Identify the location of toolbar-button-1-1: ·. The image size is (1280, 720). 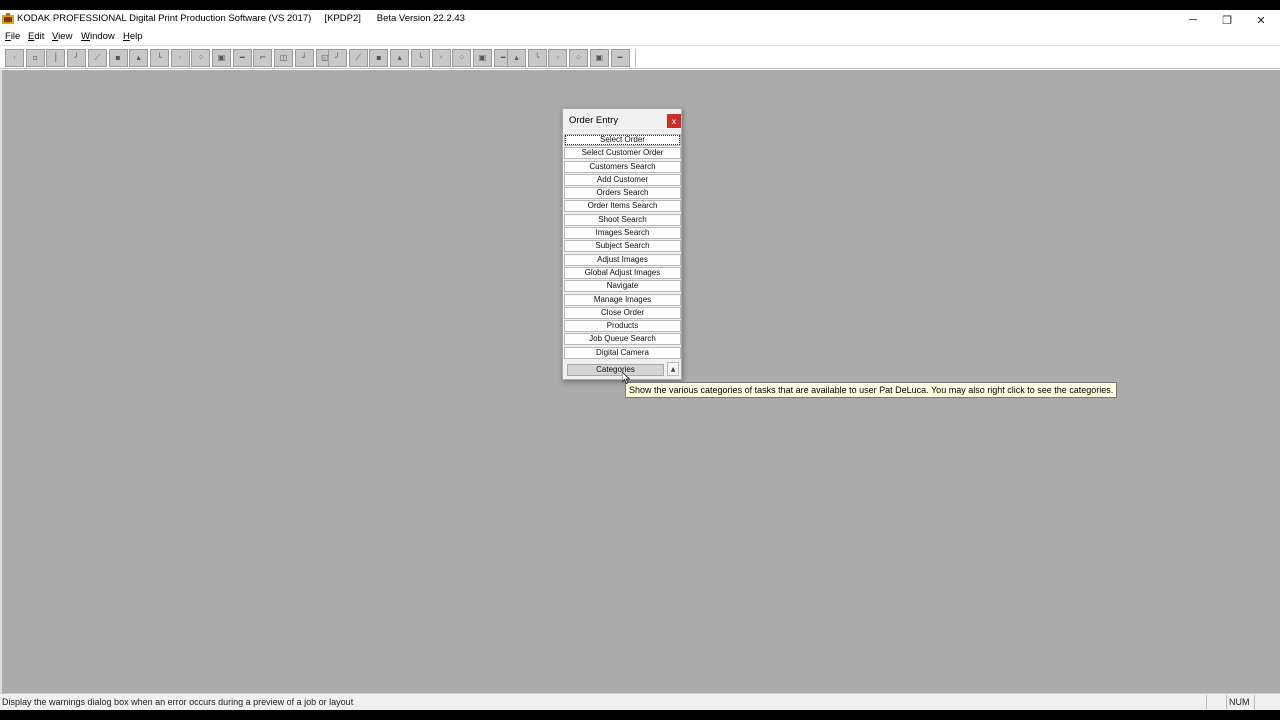
(14, 58).